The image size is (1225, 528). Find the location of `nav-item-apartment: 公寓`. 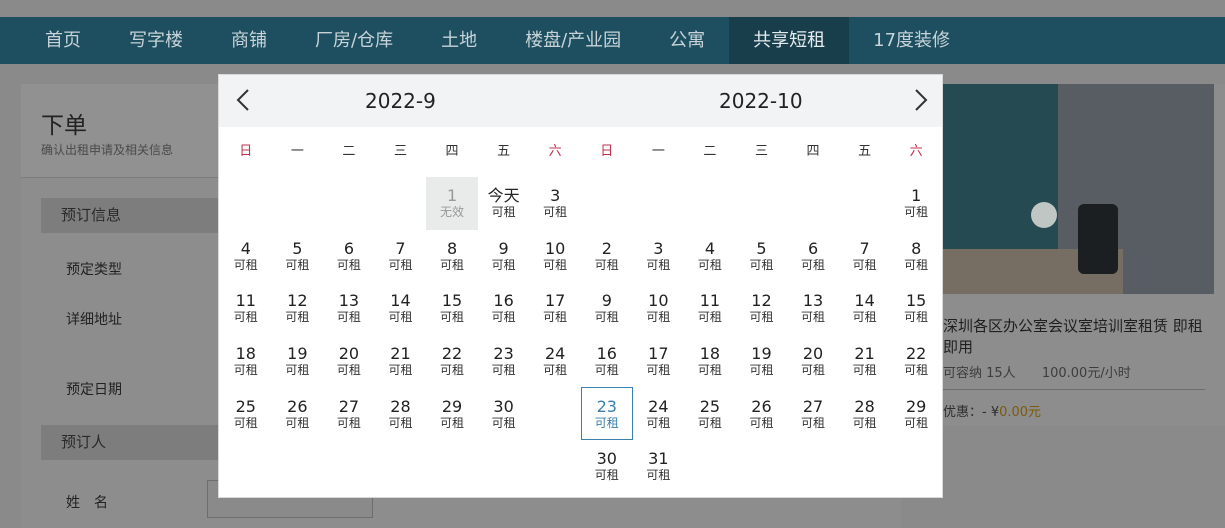

nav-item-apartment: 公寓 is located at coordinates (687, 40).